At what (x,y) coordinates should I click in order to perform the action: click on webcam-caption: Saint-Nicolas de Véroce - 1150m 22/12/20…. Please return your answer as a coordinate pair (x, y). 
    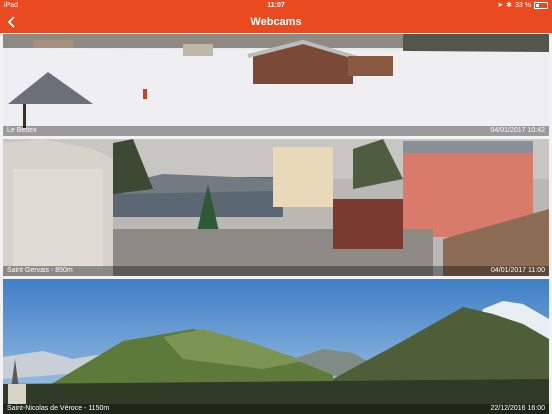
    Looking at the image, I should click on (276, 409).